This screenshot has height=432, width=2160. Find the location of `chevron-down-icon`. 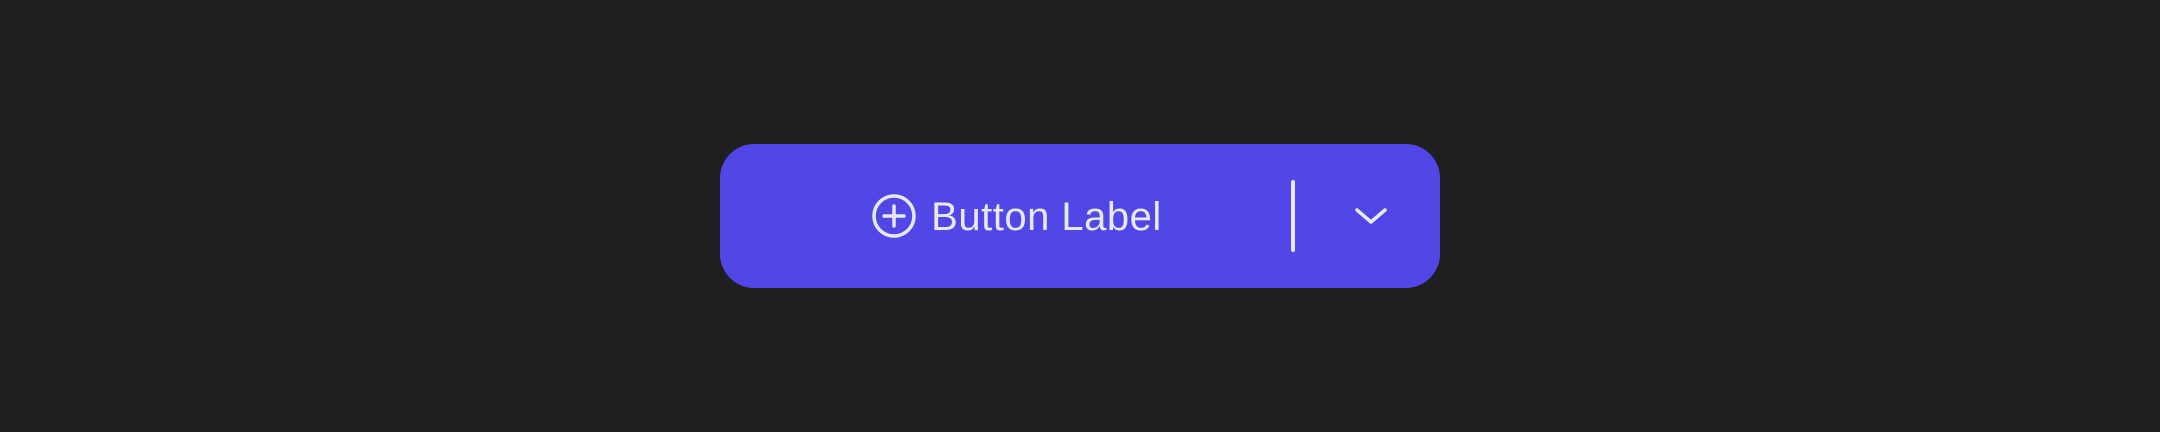

chevron-down-icon is located at coordinates (1371, 216).